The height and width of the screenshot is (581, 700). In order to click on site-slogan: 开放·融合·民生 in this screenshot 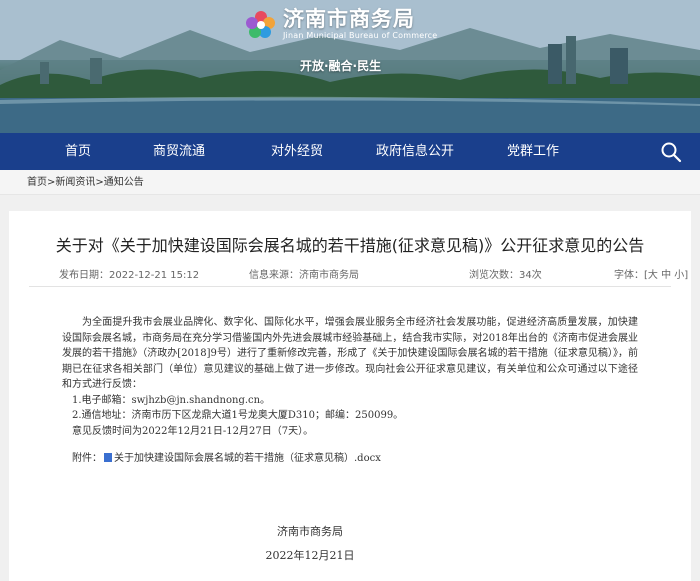, I will do `click(341, 66)`.